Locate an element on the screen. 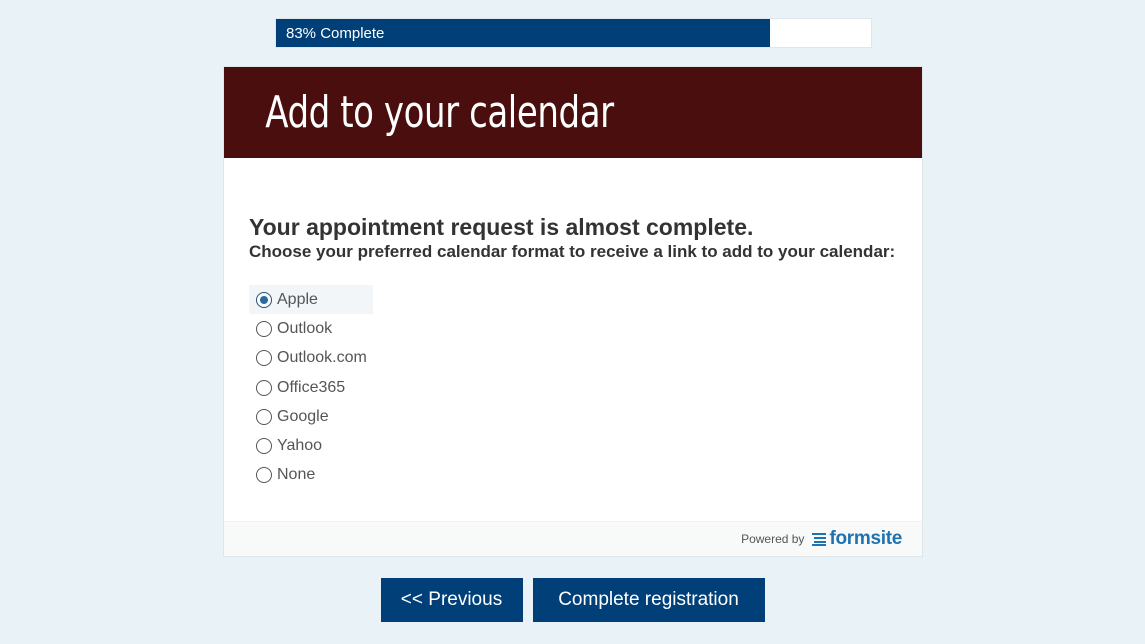 The height and width of the screenshot is (644, 1145). radio-option-office365: Office365 is located at coordinates (311, 387).